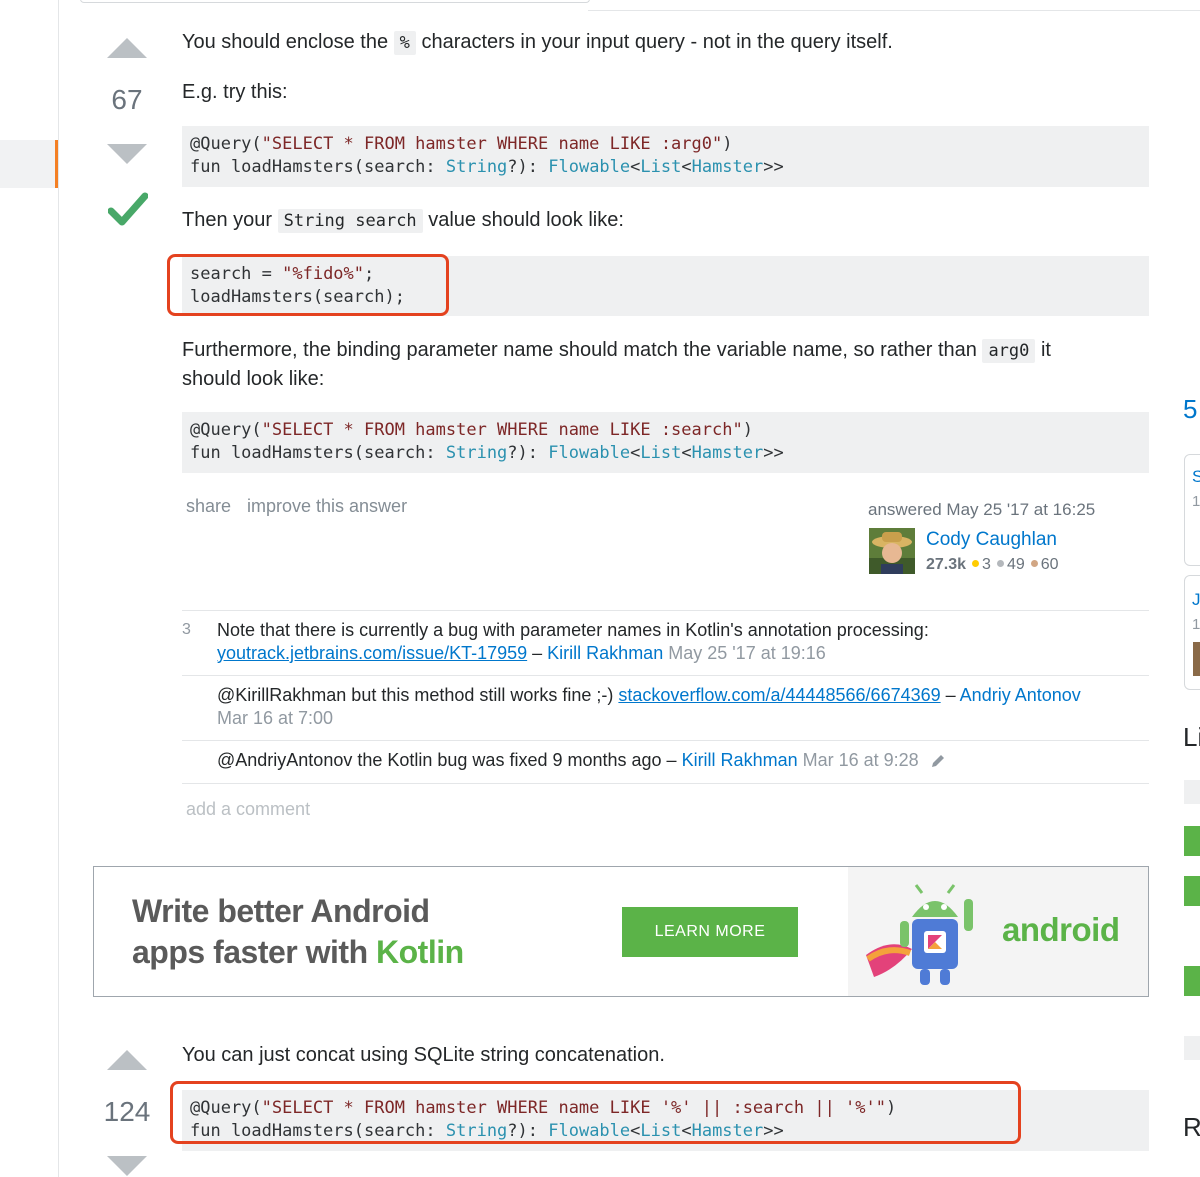  Describe the element at coordinates (1191, 1127) in the screenshot. I see `right-sidebar-heading: R` at that location.